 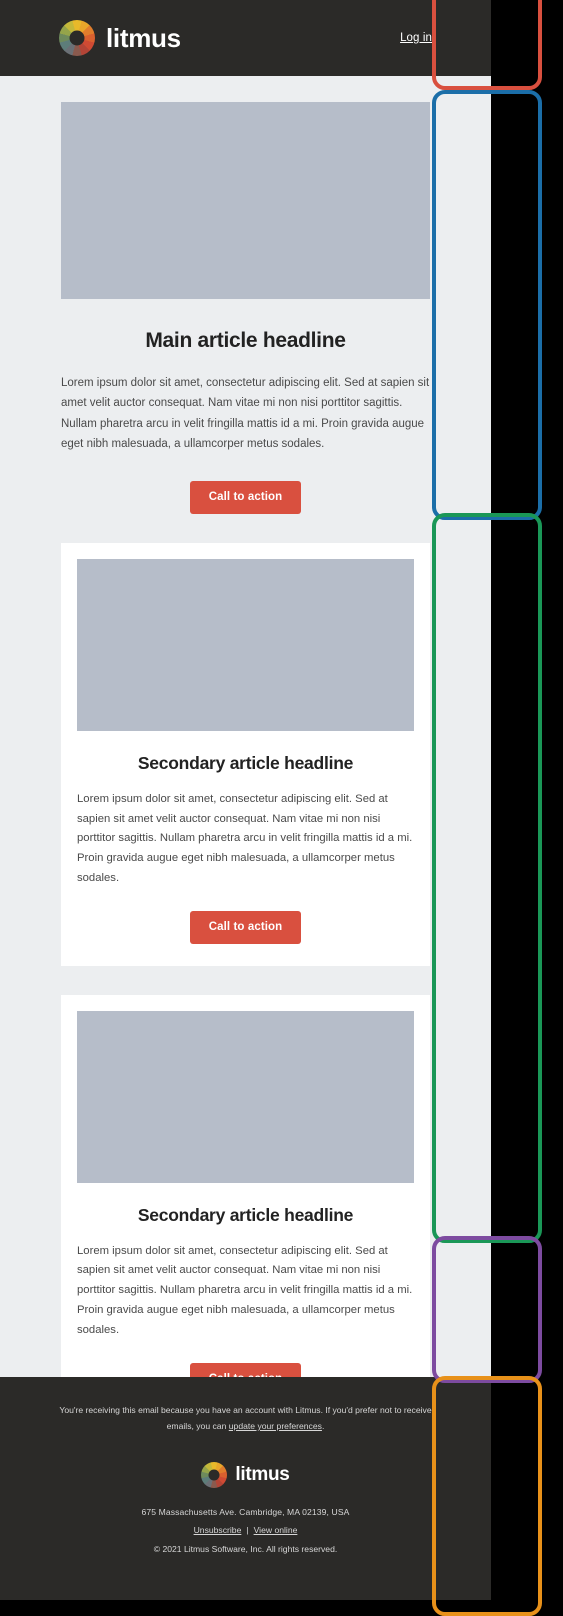 What do you see at coordinates (245, 340) in the screenshot?
I see `main-article-headline: Main article headline` at bounding box center [245, 340].